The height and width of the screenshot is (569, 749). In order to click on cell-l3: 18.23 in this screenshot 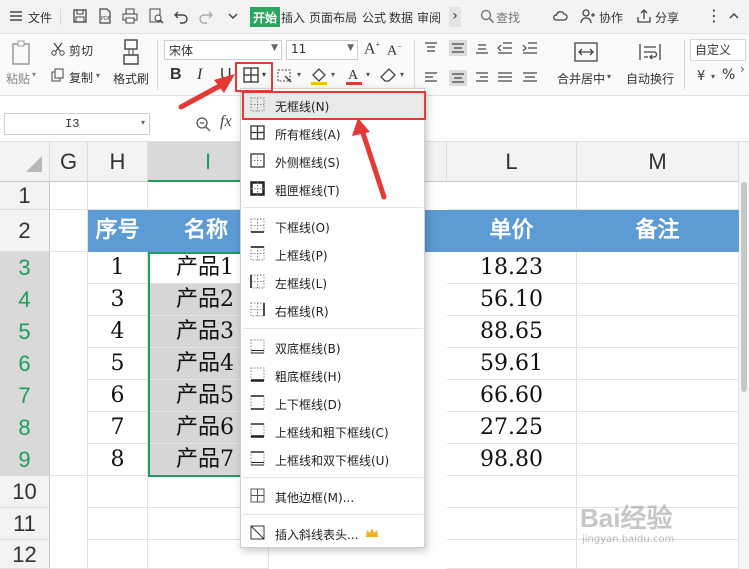, I will do `click(512, 268)`.